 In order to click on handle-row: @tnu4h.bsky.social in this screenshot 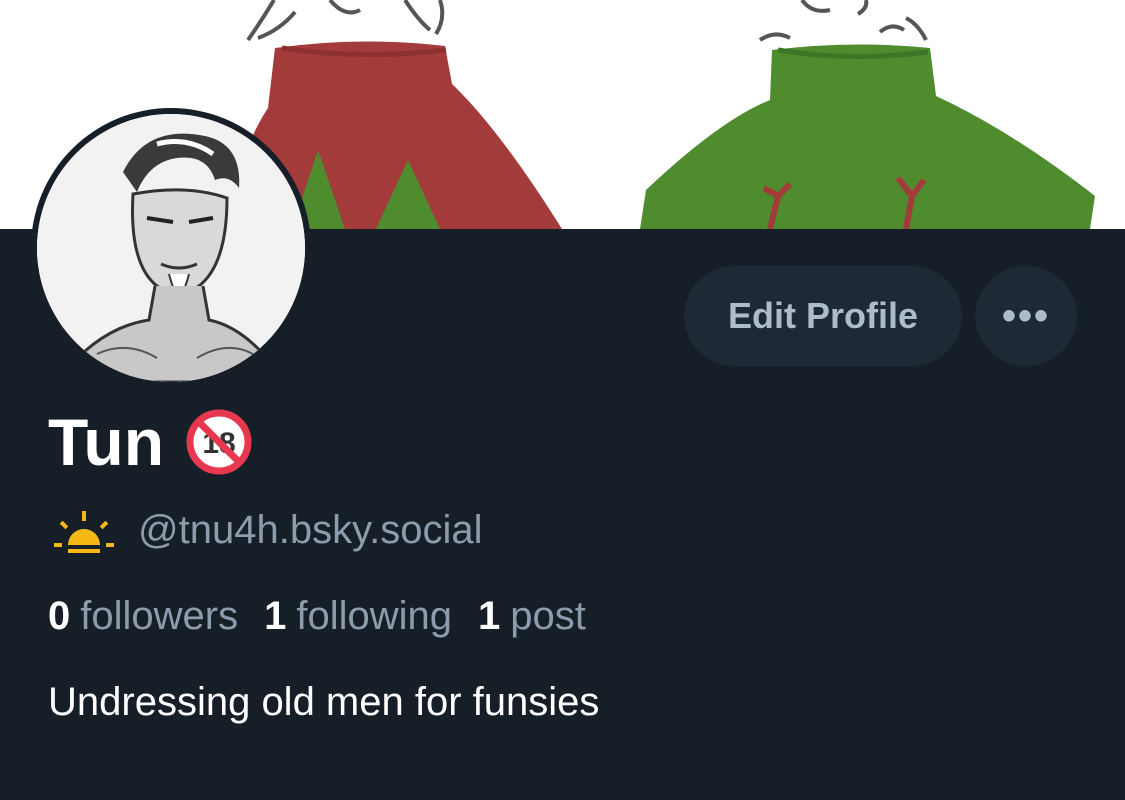, I will do `click(266, 530)`.